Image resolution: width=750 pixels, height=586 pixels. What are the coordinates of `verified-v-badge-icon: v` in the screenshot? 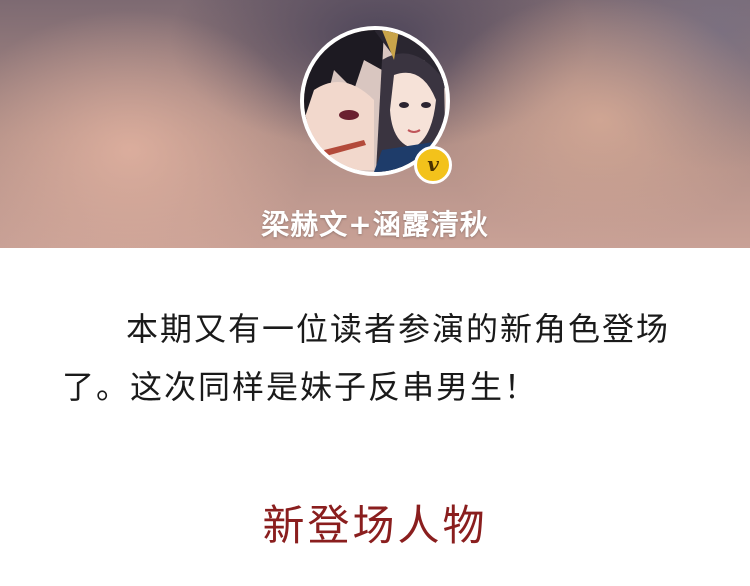 It's located at (433, 165).